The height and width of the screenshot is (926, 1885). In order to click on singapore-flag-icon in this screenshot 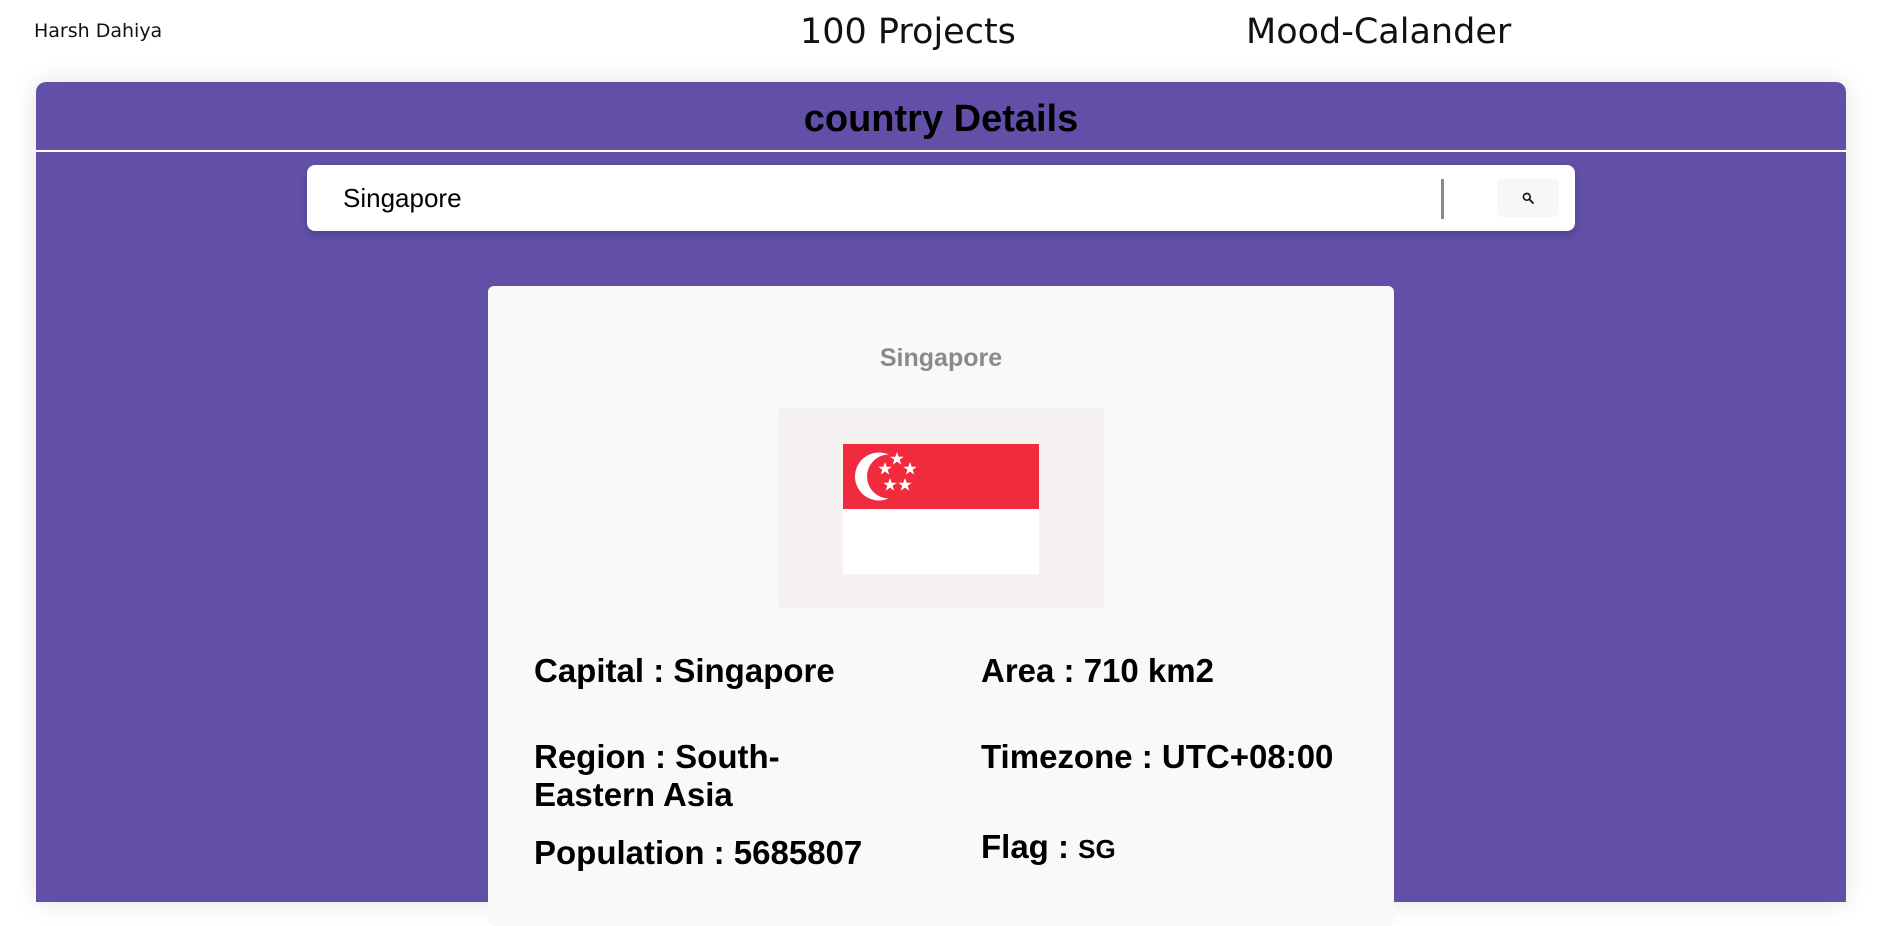, I will do `click(941, 509)`.